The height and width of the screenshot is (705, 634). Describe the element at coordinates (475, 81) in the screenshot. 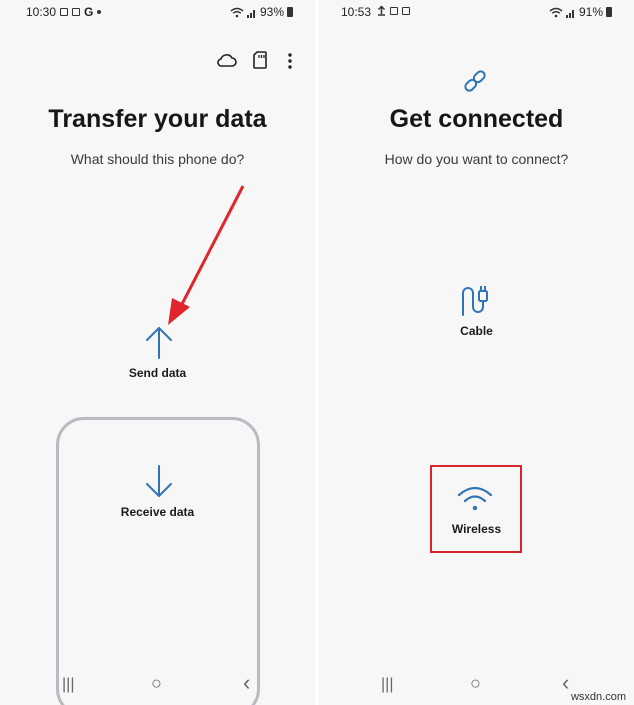

I see `link-icon` at that location.